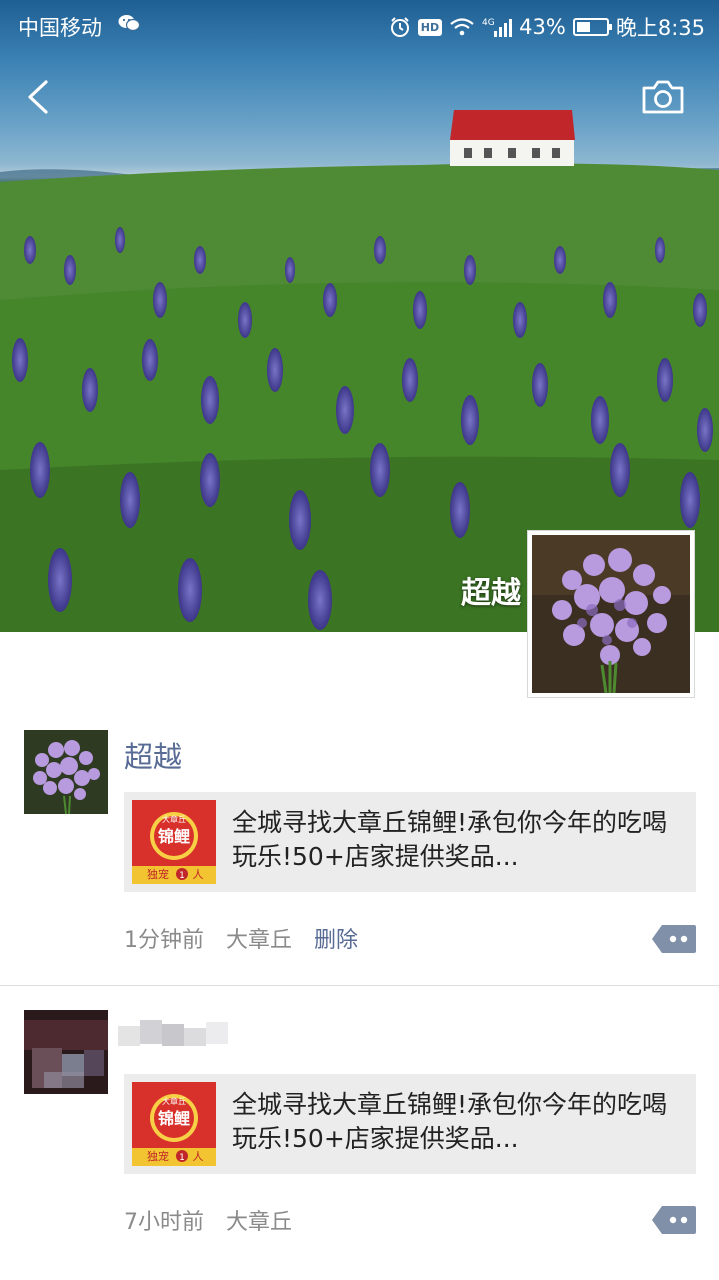 The width and height of the screenshot is (719, 1280). I want to click on post-meta: 1分钟前 大章丘 删除, so click(241, 938).